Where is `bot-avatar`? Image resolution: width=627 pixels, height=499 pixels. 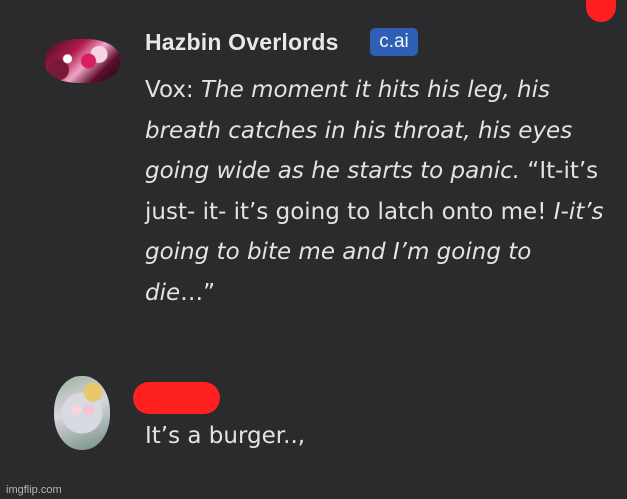 bot-avatar is located at coordinates (82, 61).